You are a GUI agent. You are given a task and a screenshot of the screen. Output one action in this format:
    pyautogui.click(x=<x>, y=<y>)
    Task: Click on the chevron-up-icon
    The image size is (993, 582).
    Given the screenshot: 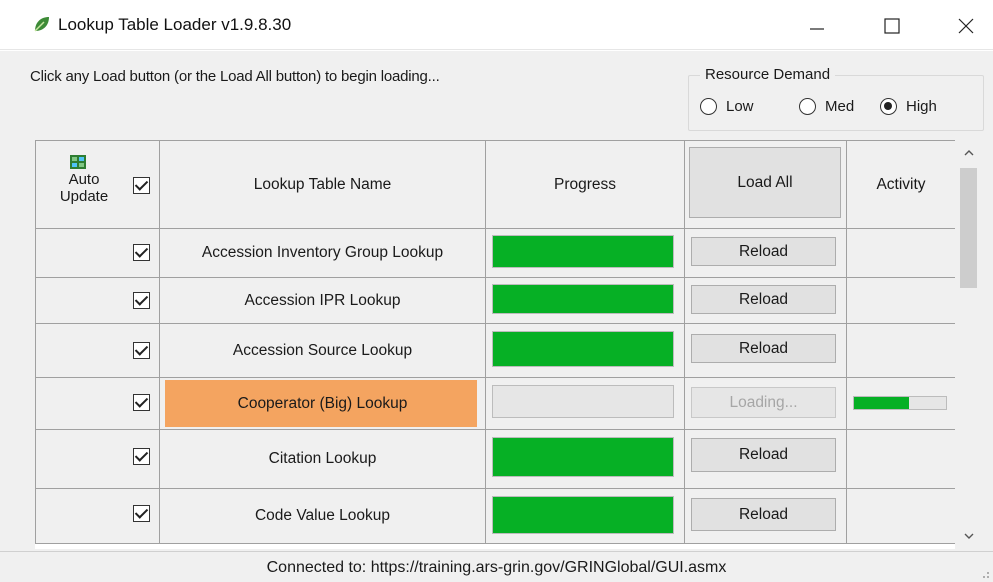 What is the action you would take?
    pyautogui.click(x=968, y=153)
    